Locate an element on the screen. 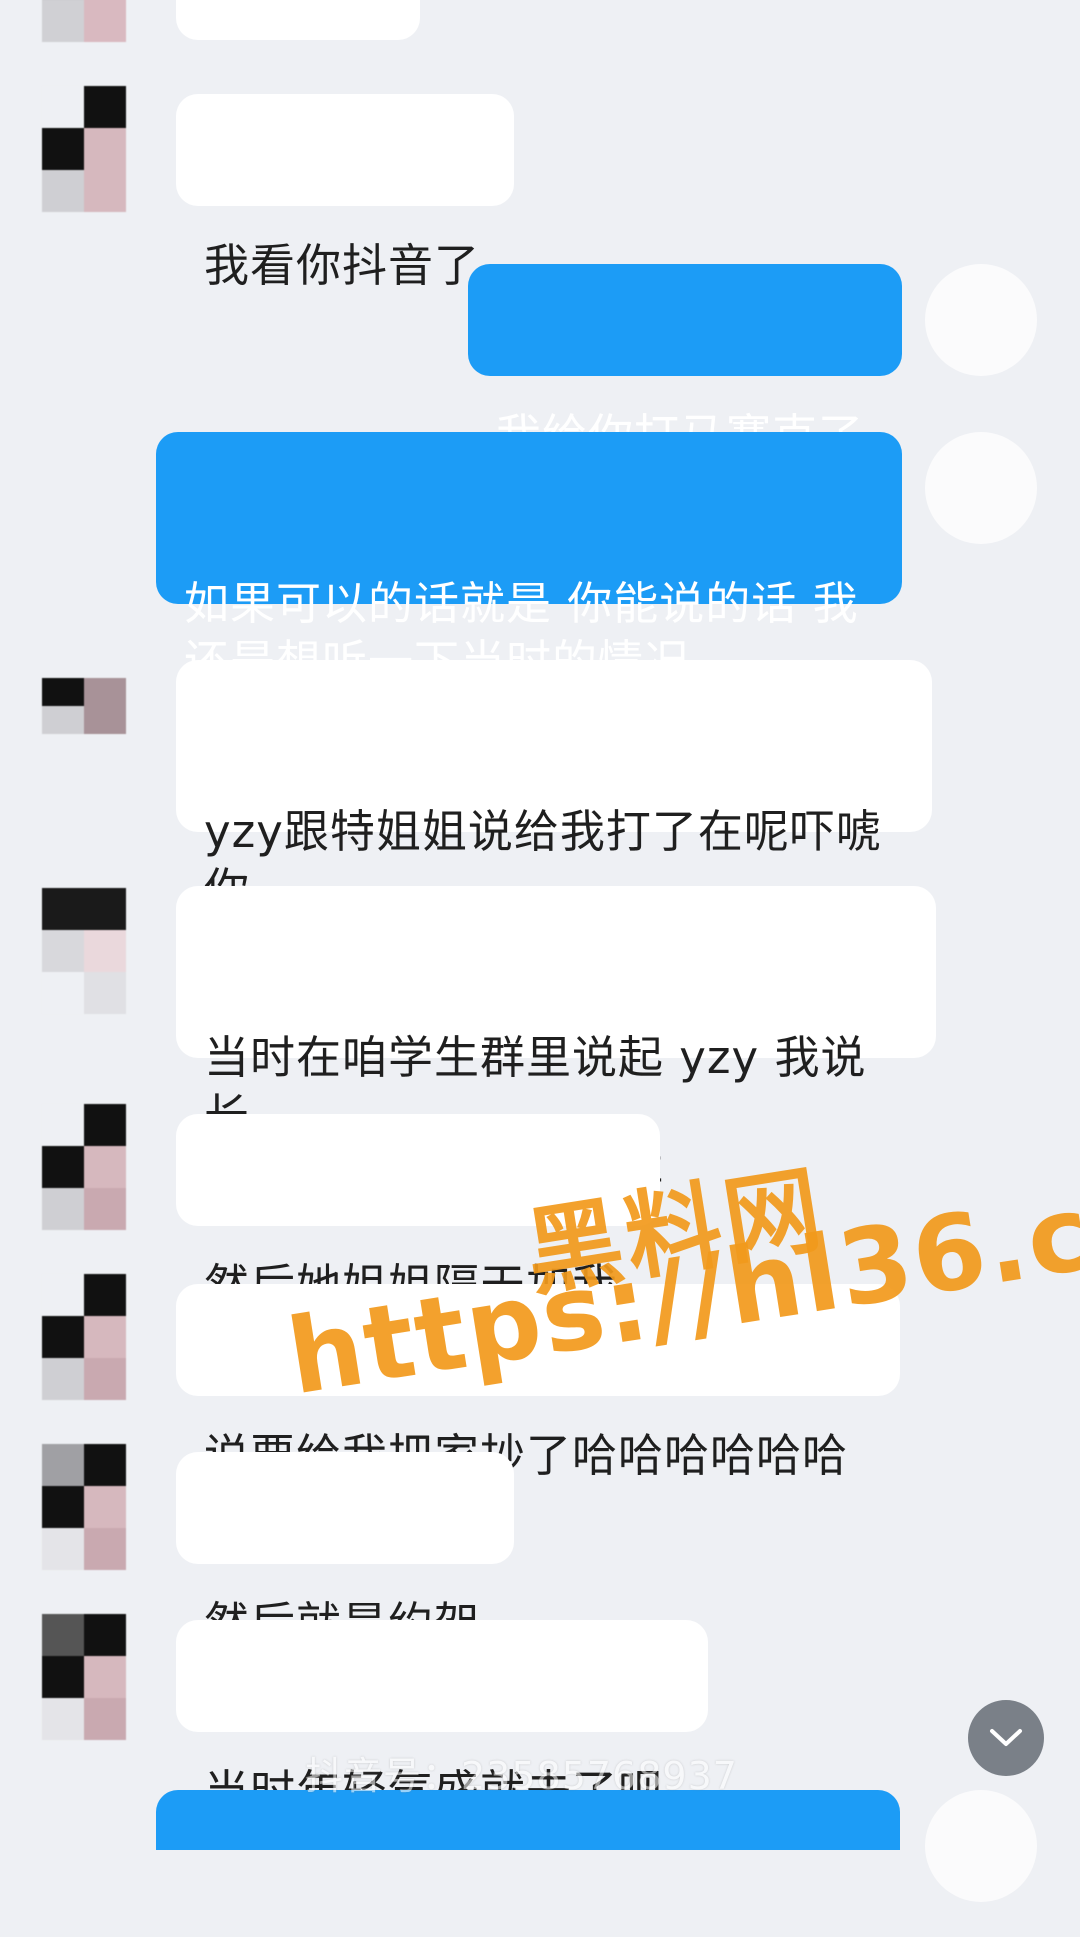 Image resolution: width=1080 pixels, height=1937 pixels. message-bubble: 我给你打马赛克了 is located at coordinates (685, 363).